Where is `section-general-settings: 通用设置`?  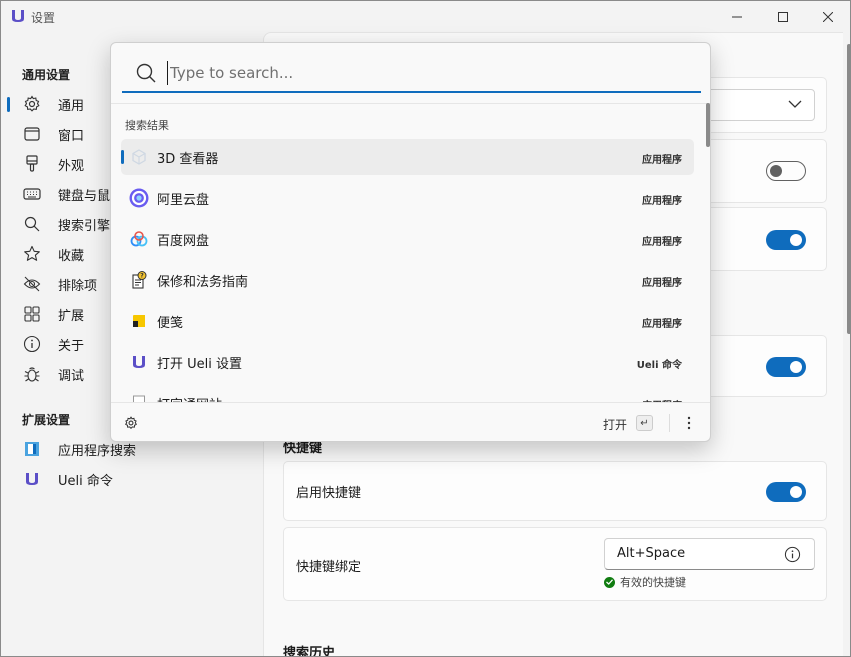 section-general-settings: 通用设置 is located at coordinates (46, 75).